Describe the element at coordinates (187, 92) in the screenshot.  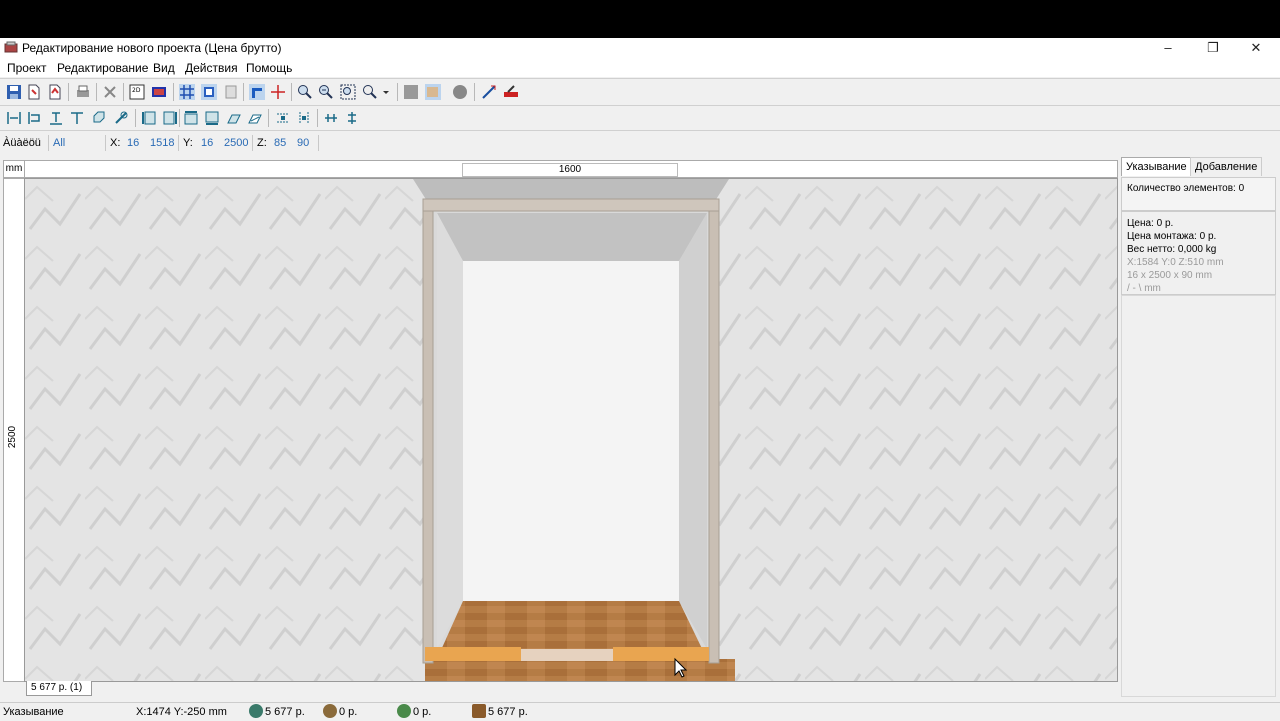
I see `grid-icon` at that location.